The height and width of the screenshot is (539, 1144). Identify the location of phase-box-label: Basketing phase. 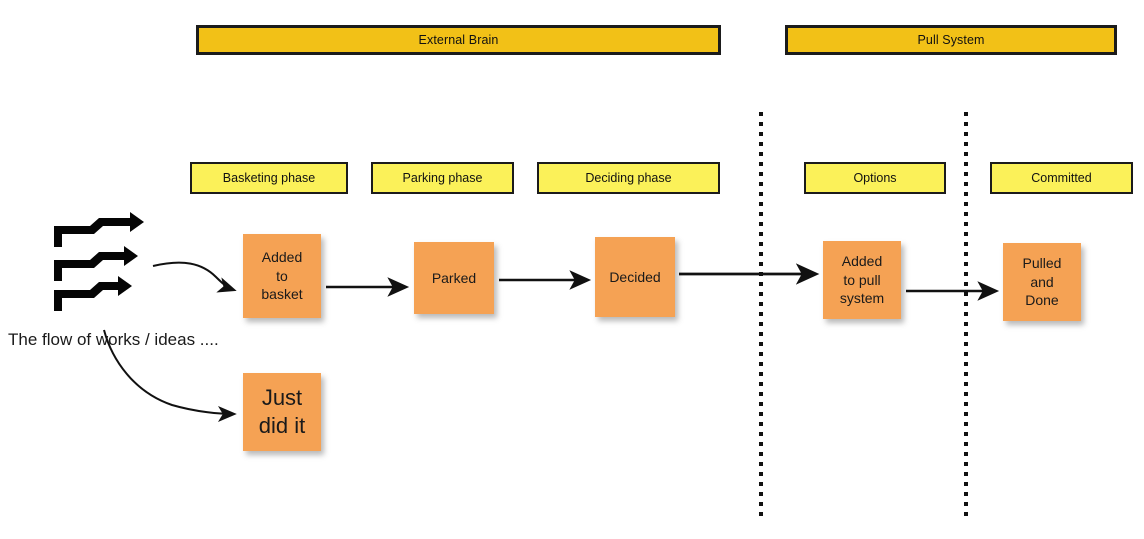
(269, 178).